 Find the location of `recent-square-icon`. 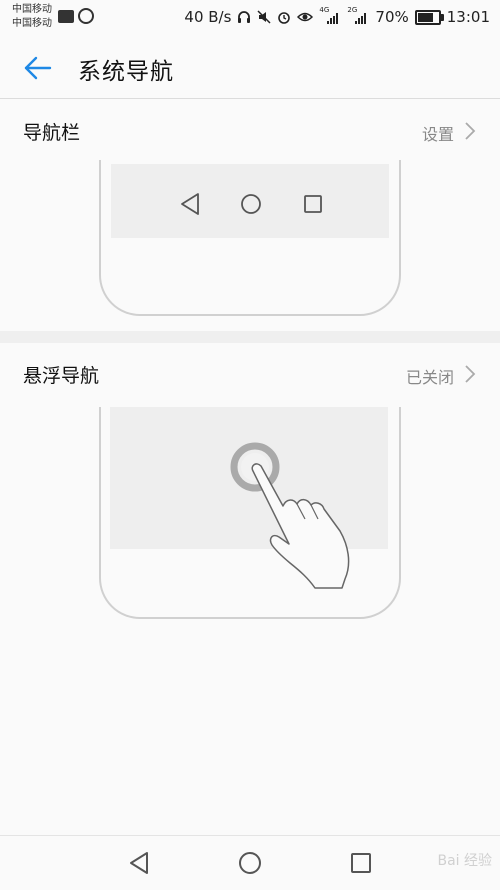

recent-square-icon is located at coordinates (361, 863).